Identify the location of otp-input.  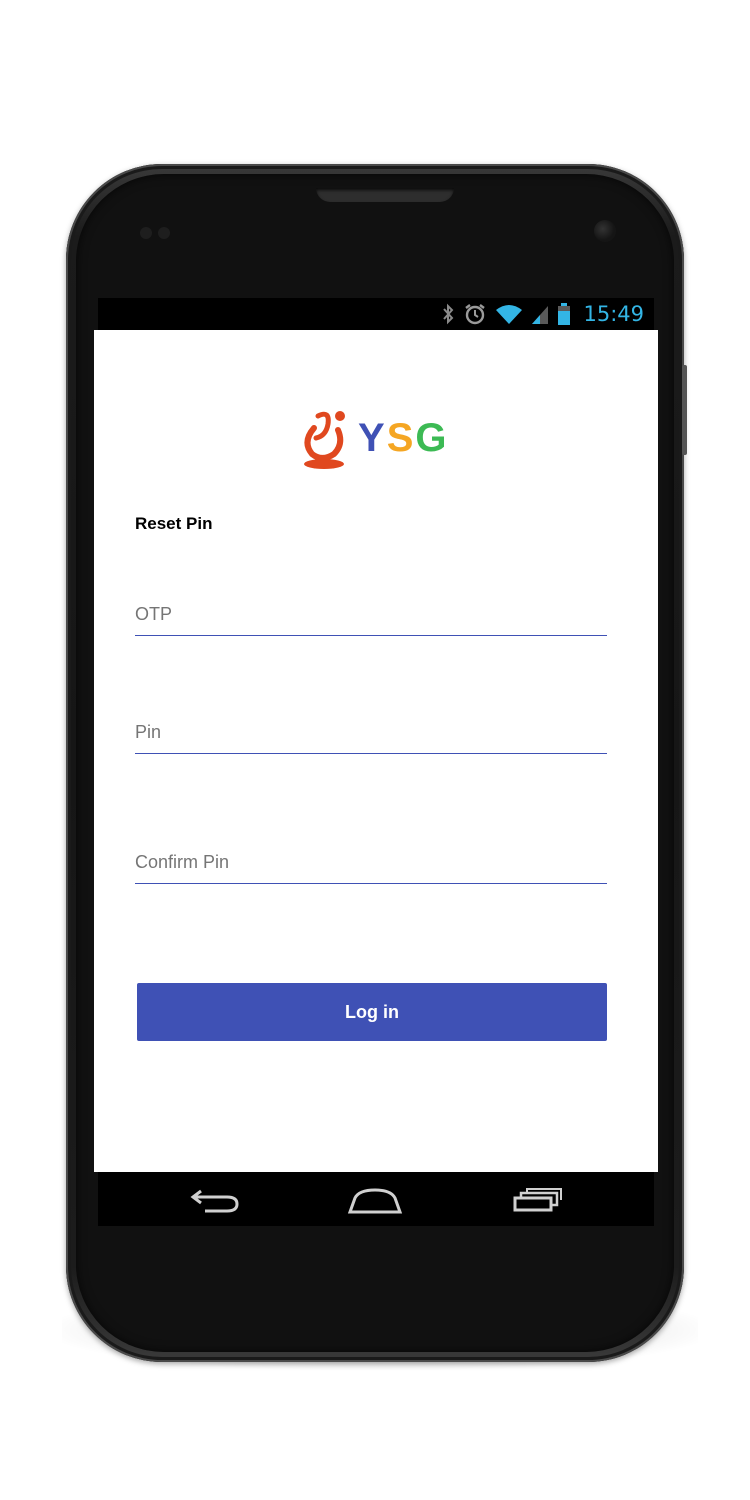
(371, 620).